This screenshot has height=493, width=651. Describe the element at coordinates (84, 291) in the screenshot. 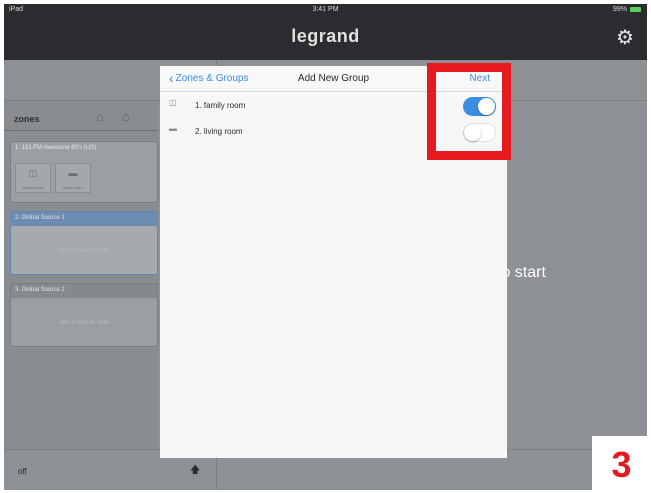

I see `source-title: 3. Global Source 2` at that location.